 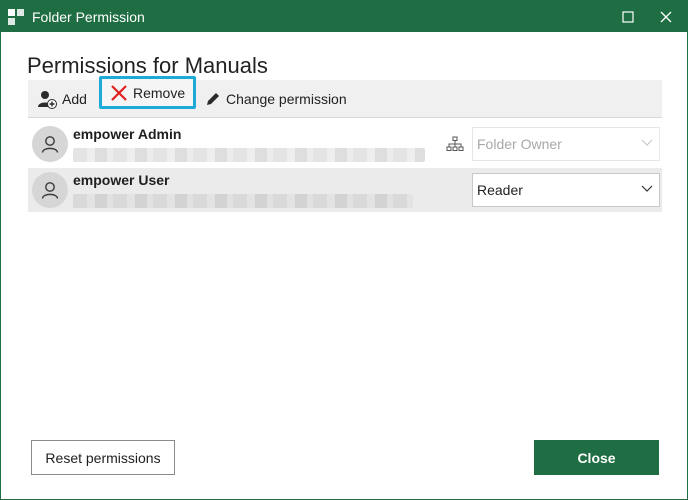 I want to click on app-logo-icon, so click(x=16, y=17).